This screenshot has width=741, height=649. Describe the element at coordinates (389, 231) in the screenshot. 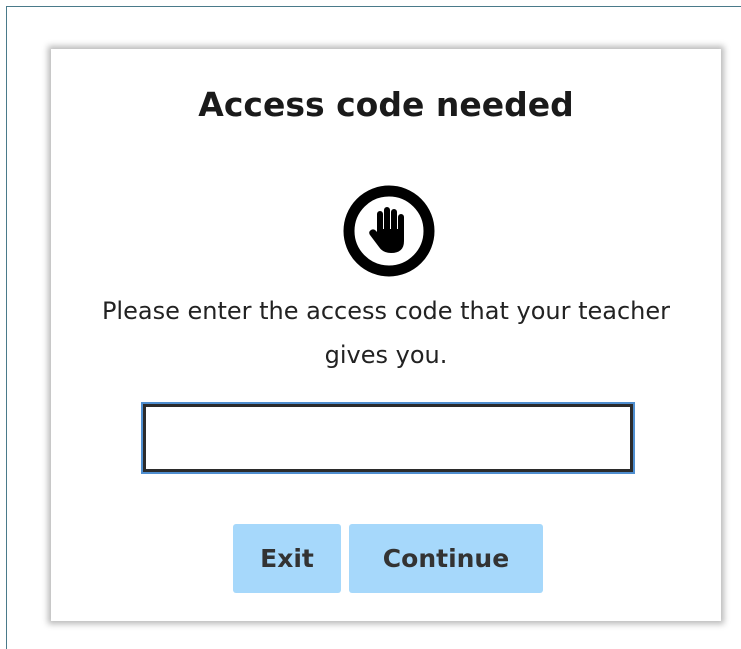

I see `stop-hand-icon` at that location.